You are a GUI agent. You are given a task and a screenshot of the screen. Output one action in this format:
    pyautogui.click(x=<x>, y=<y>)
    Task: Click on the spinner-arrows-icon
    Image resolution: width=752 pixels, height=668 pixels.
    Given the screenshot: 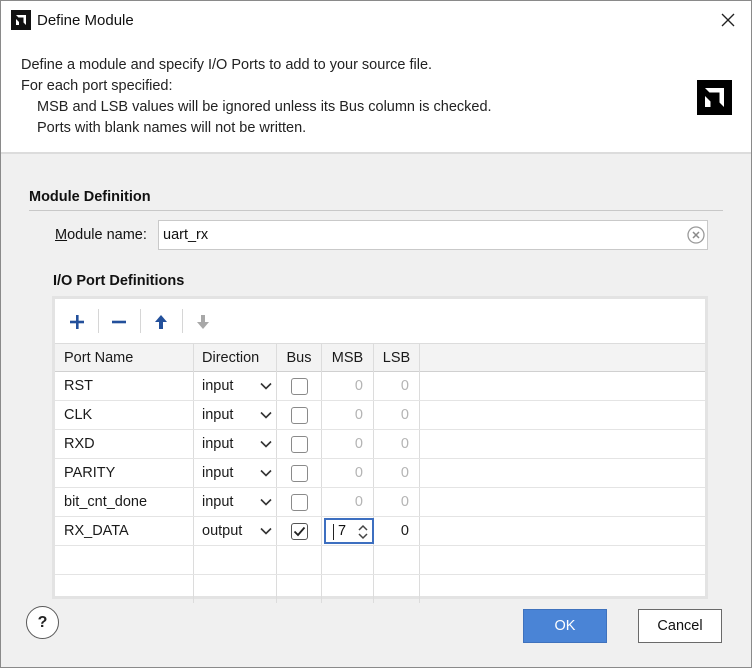 What is the action you would take?
    pyautogui.click(x=363, y=532)
    